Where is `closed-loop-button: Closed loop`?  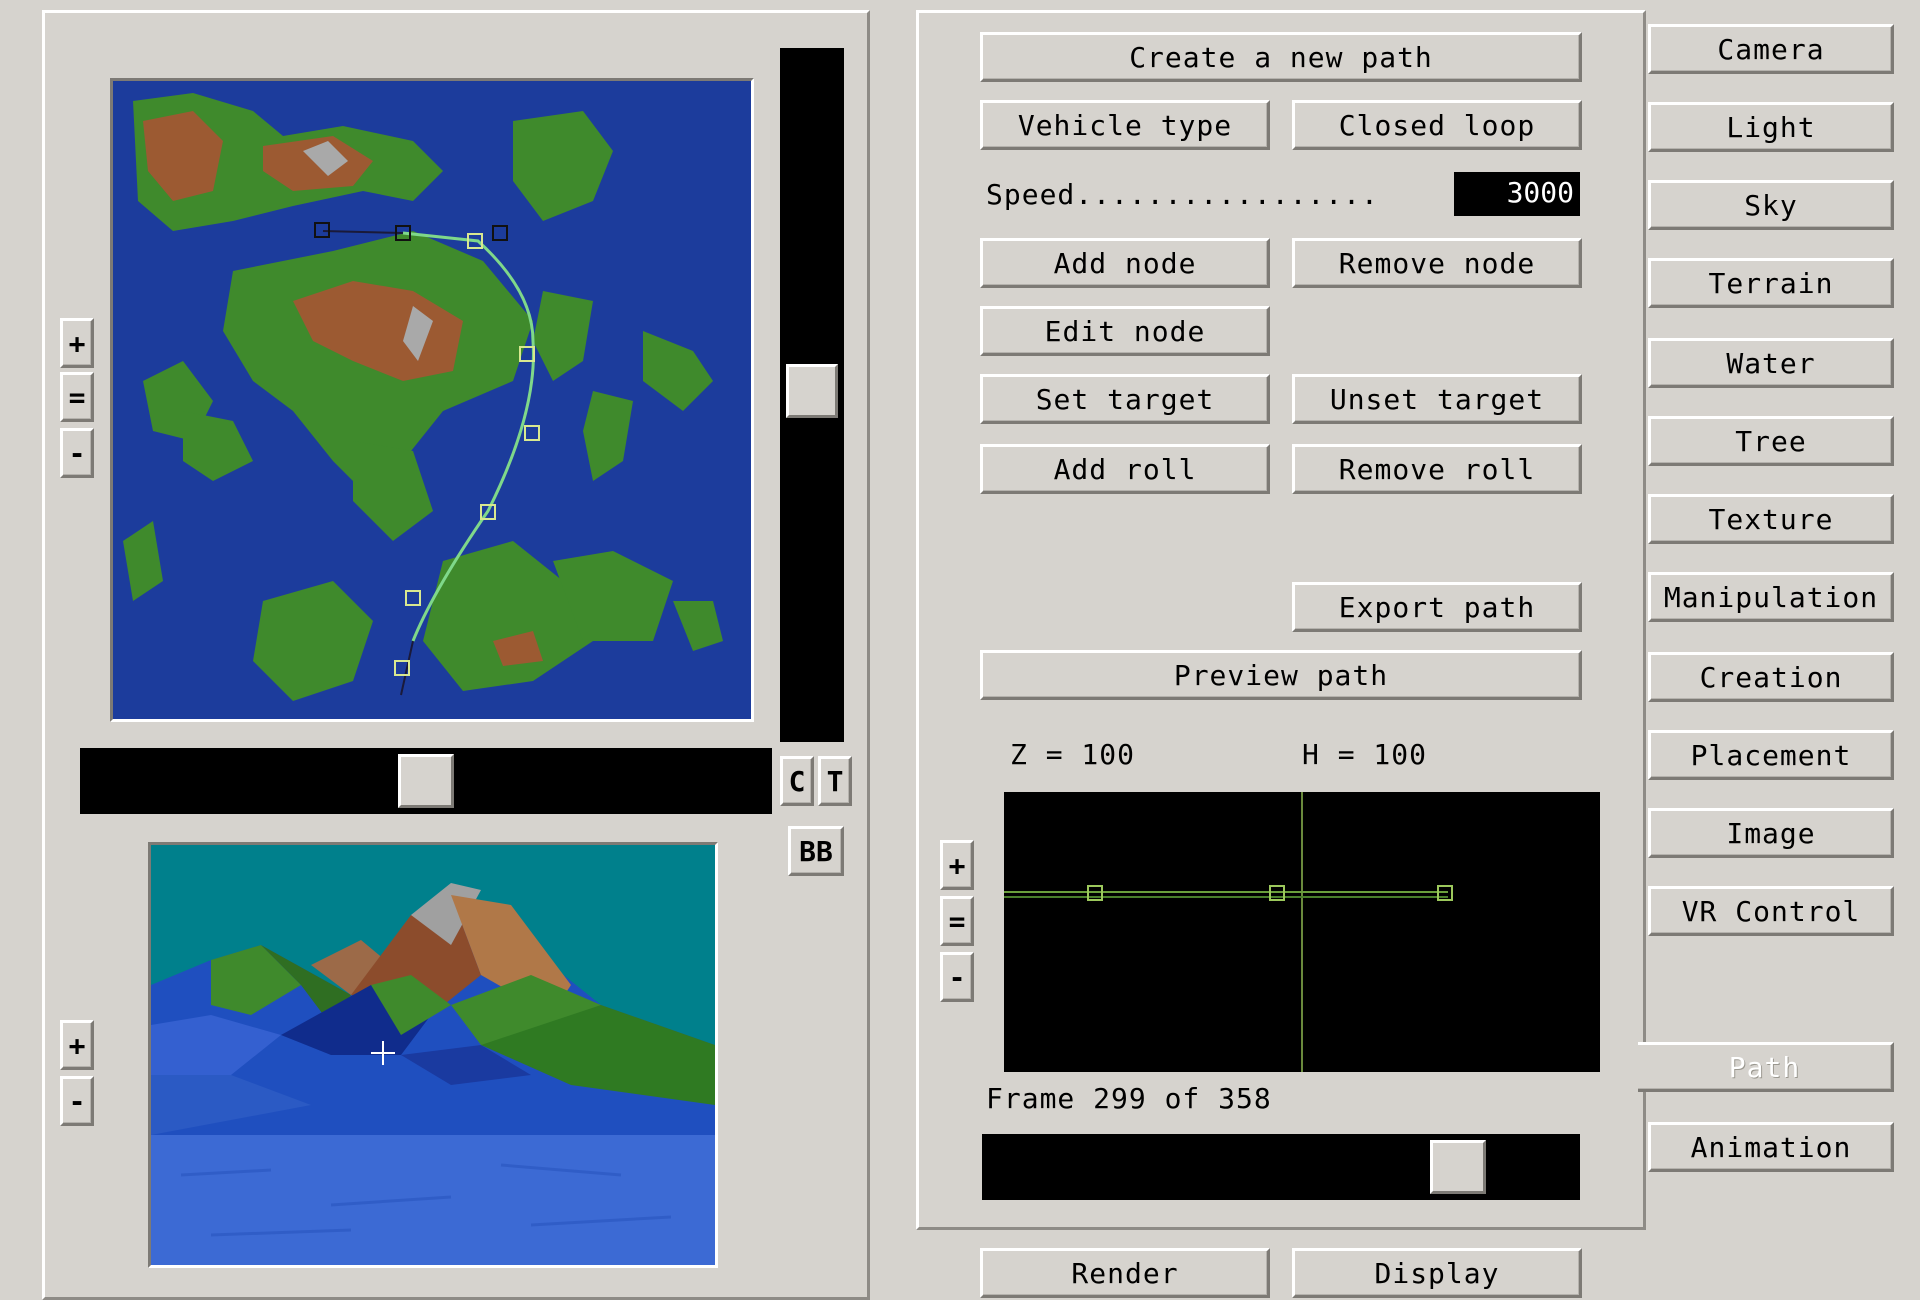 closed-loop-button: Closed loop is located at coordinates (1437, 125).